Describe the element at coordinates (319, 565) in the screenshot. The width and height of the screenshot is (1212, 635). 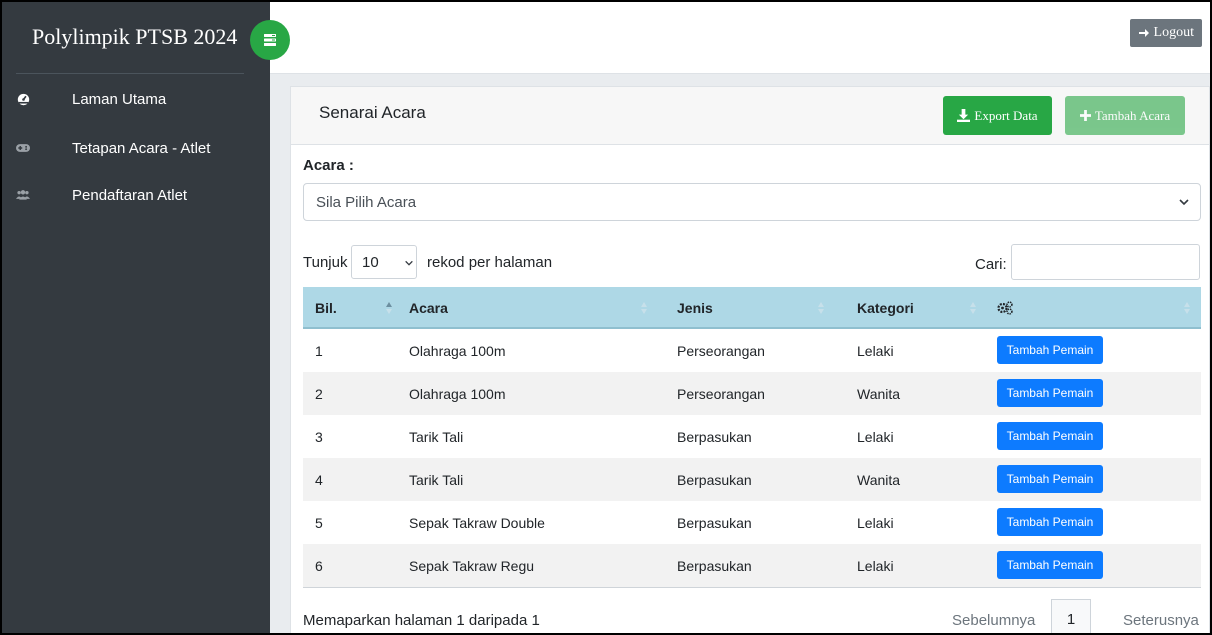
I see `cell-bil: 6` at that location.